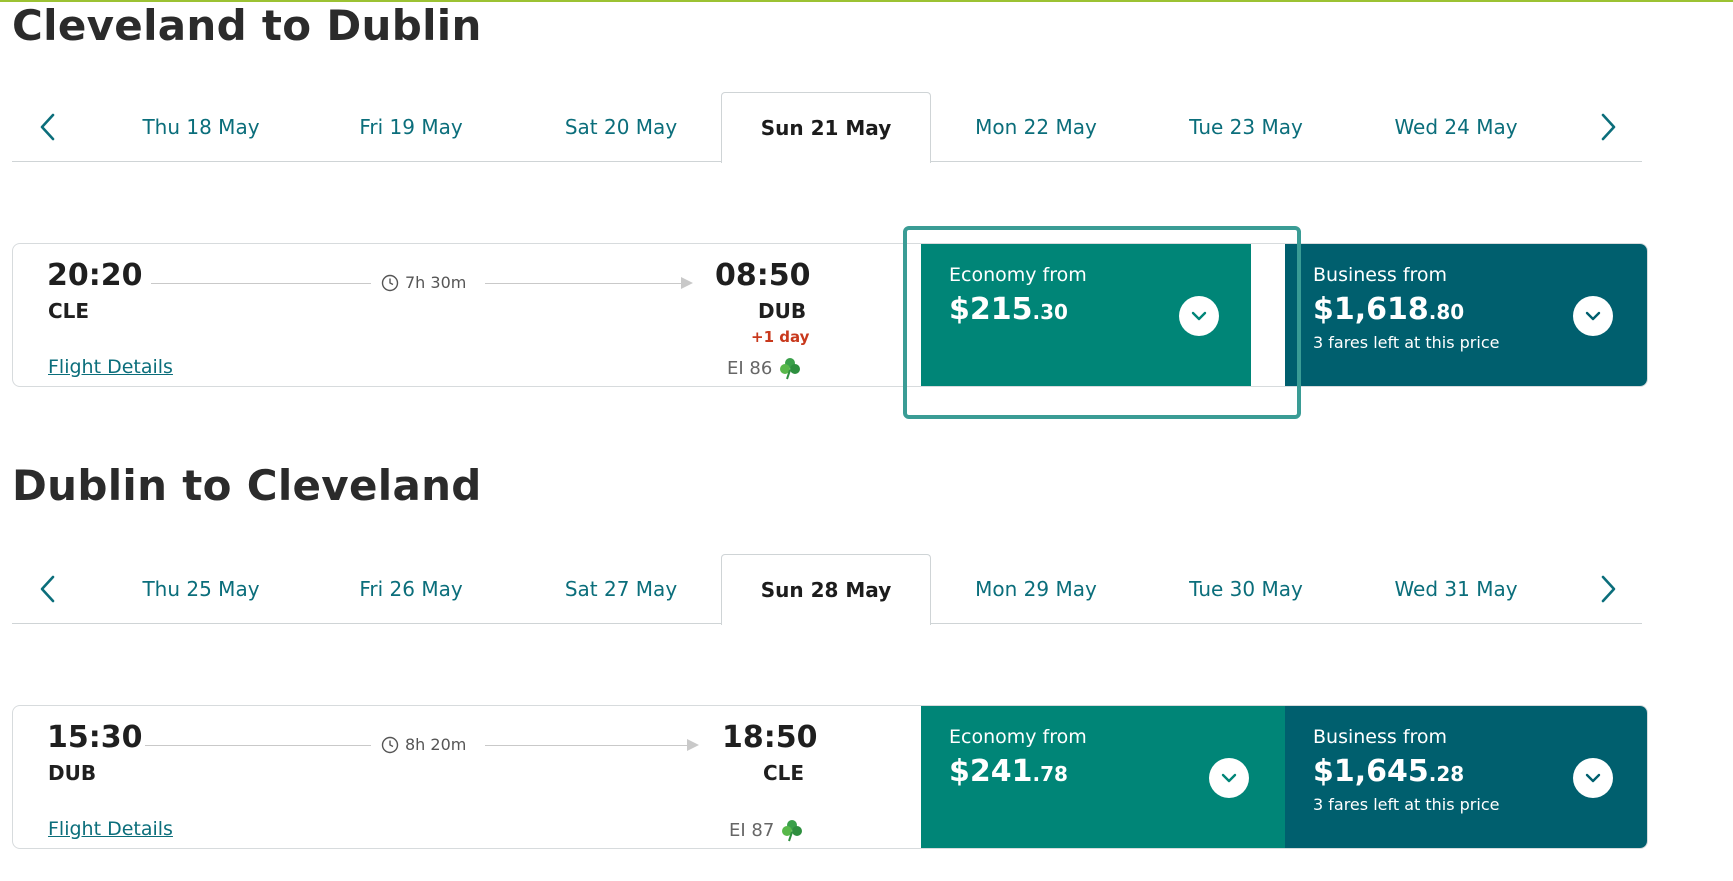  What do you see at coordinates (1446, 774) in the screenshot?
I see `price-cents: .28` at bounding box center [1446, 774].